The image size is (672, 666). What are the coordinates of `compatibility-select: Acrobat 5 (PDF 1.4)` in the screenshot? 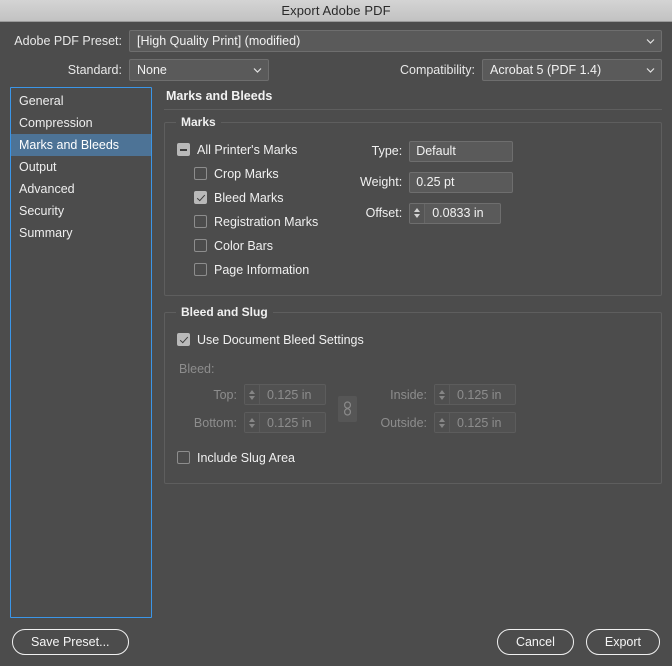 It's located at (572, 70).